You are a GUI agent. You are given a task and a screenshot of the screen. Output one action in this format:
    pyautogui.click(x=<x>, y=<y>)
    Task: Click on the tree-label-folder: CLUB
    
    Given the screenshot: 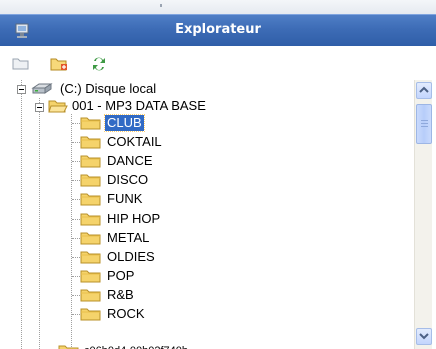 What is the action you would take?
    pyautogui.click(x=124, y=123)
    